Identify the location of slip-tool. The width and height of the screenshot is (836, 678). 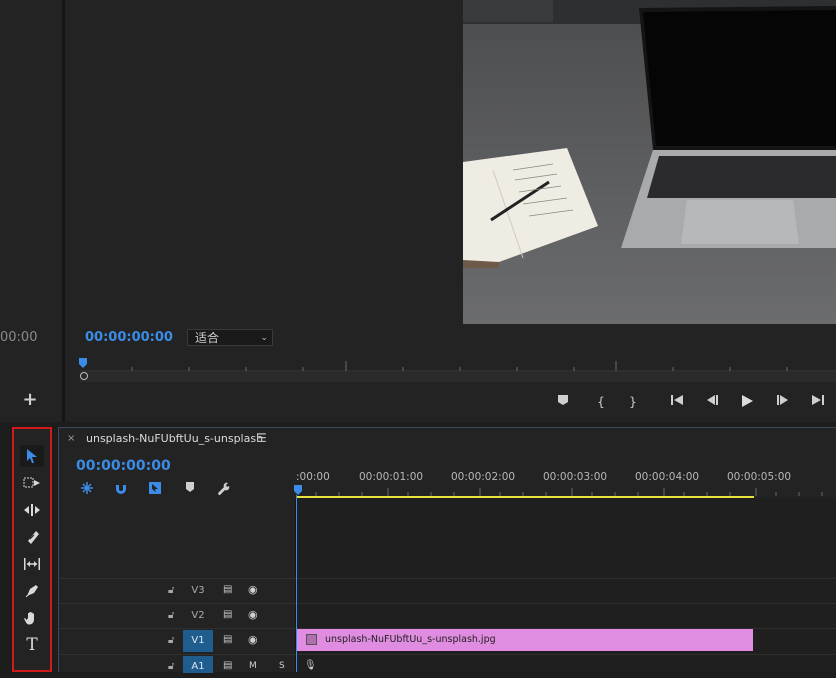
(32, 564).